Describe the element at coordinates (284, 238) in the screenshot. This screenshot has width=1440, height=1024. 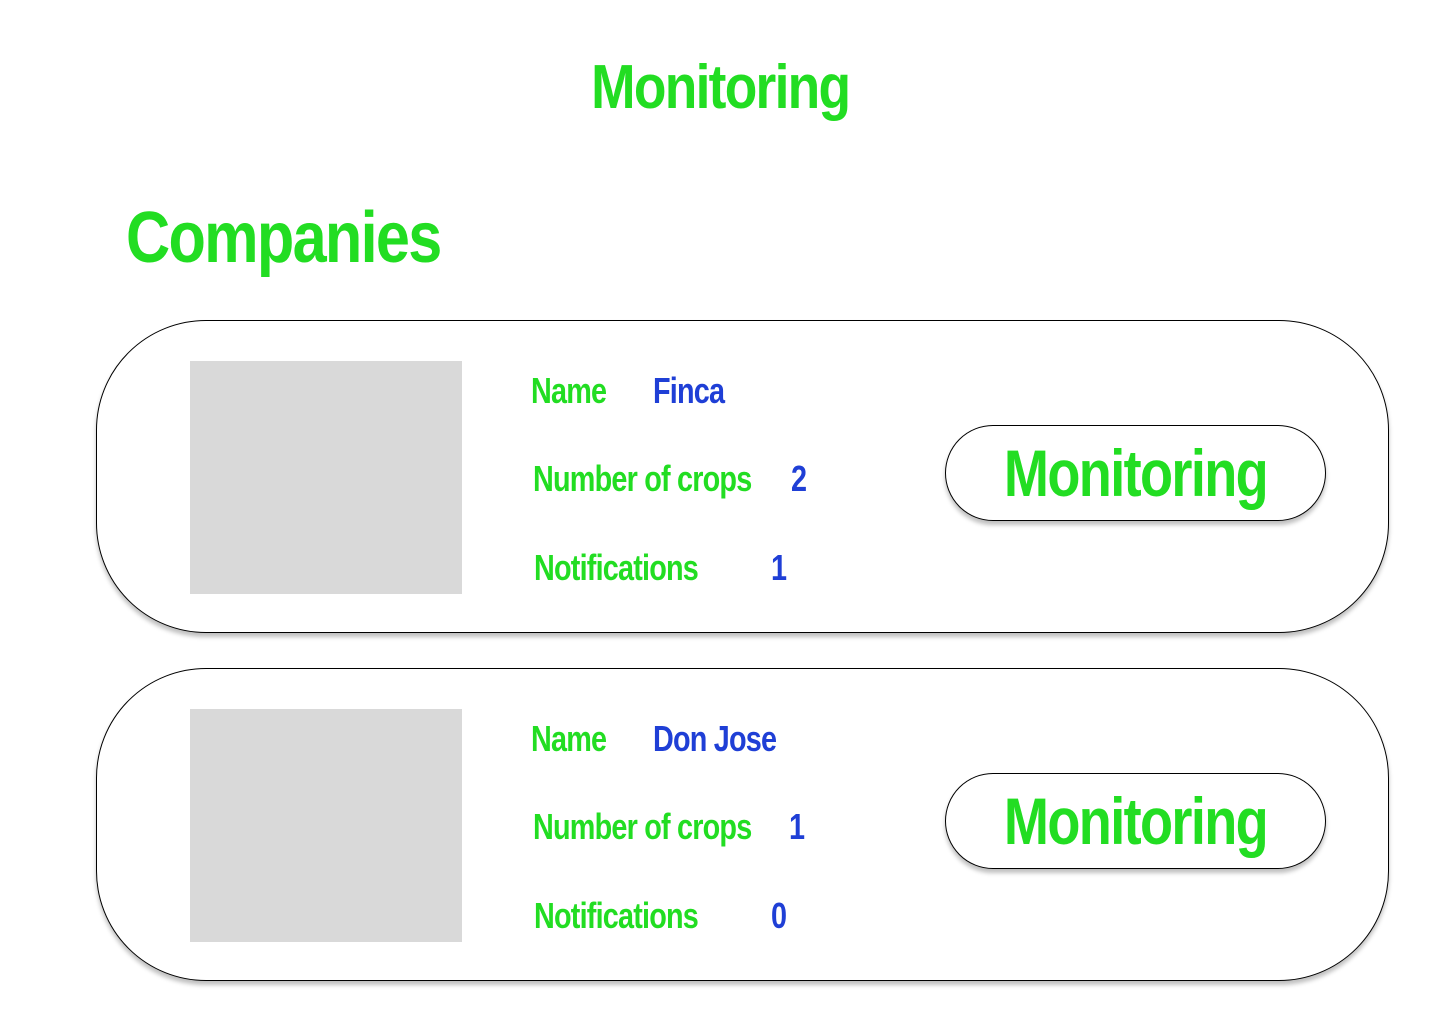
I see `section-title-companies: Companies` at that location.